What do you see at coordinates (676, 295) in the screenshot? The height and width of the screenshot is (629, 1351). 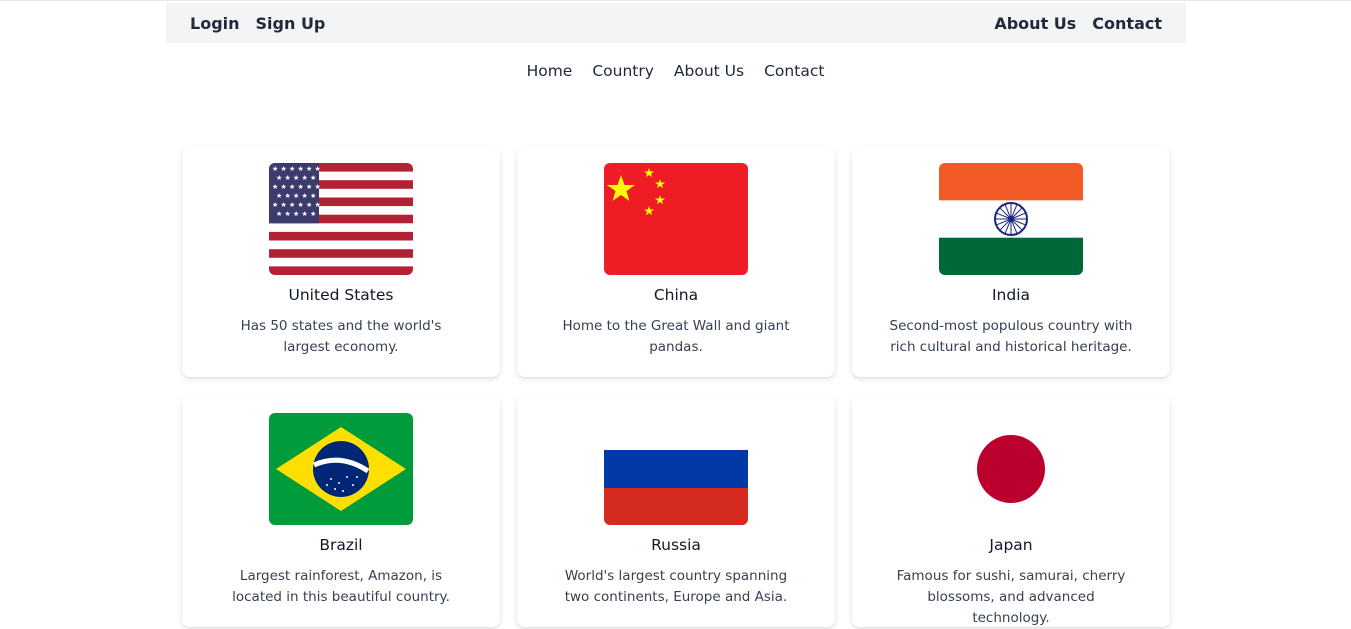 I see `country-name: China` at bounding box center [676, 295].